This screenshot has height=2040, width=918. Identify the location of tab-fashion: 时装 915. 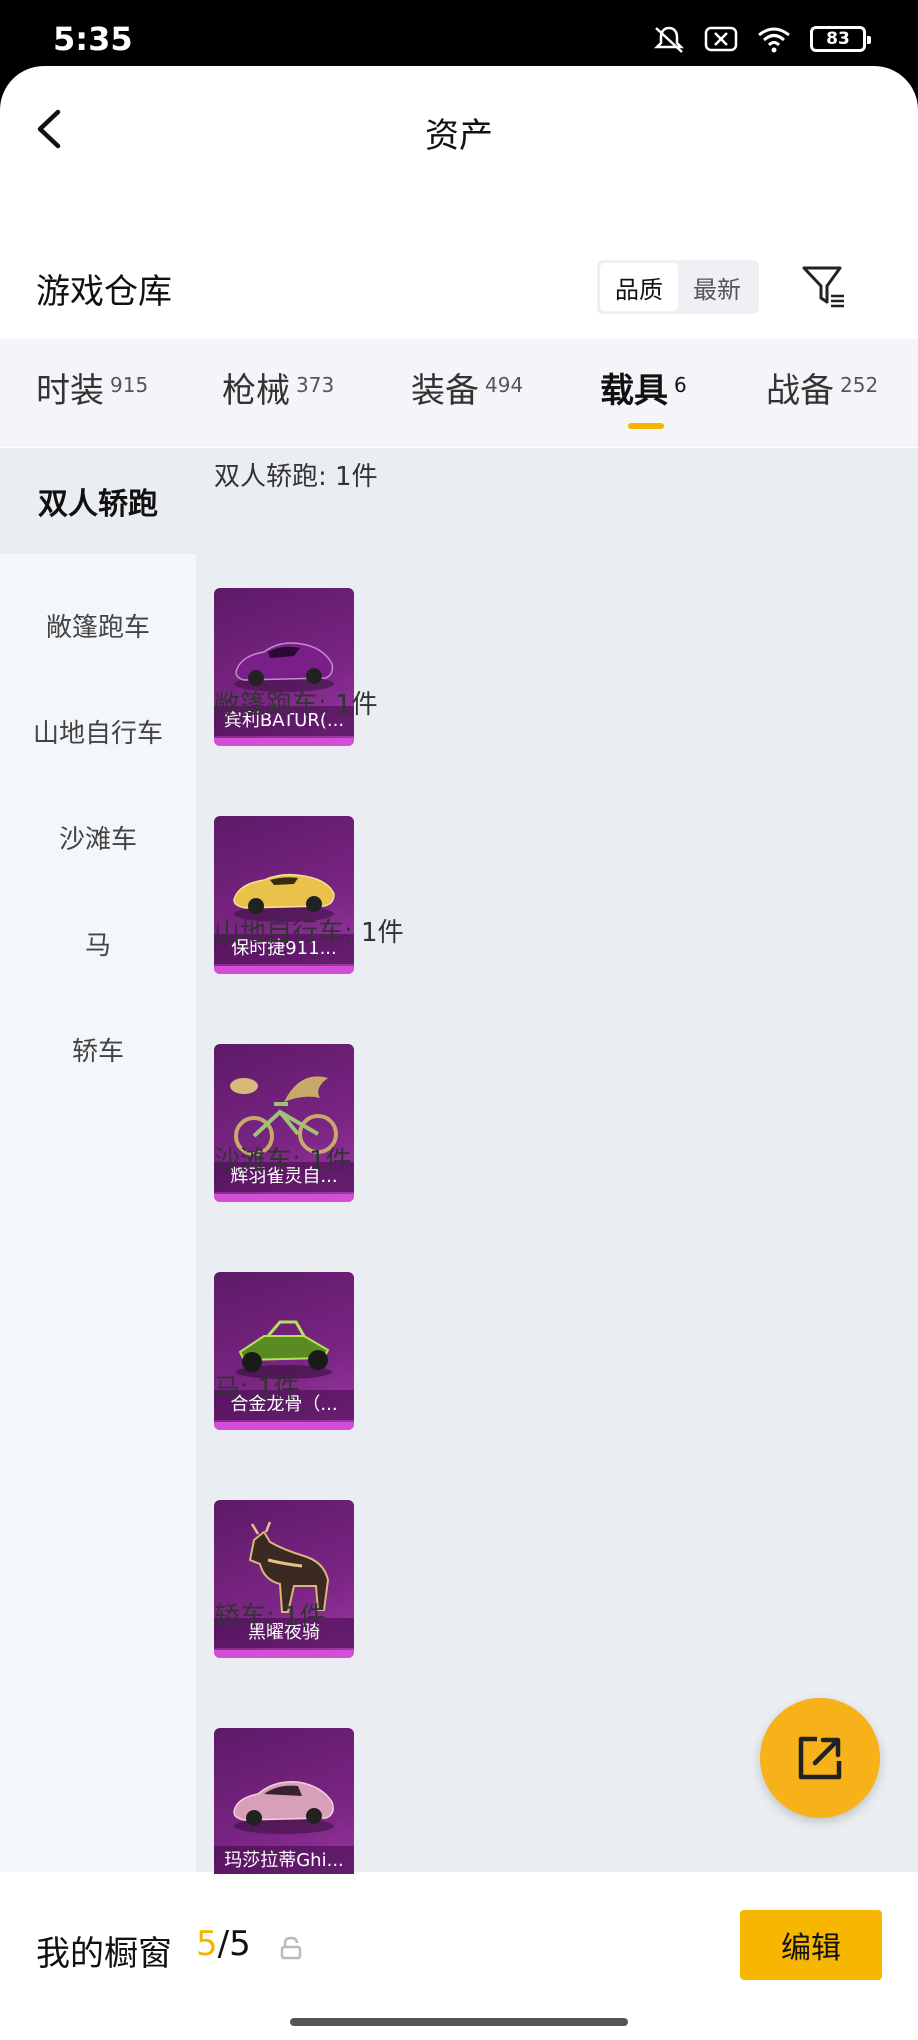
(92, 387).